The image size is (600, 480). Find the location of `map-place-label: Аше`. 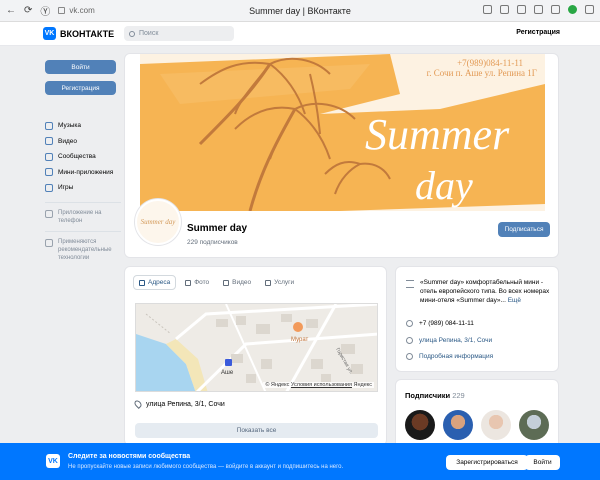

map-place-label: Аше is located at coordinates (227, 373).